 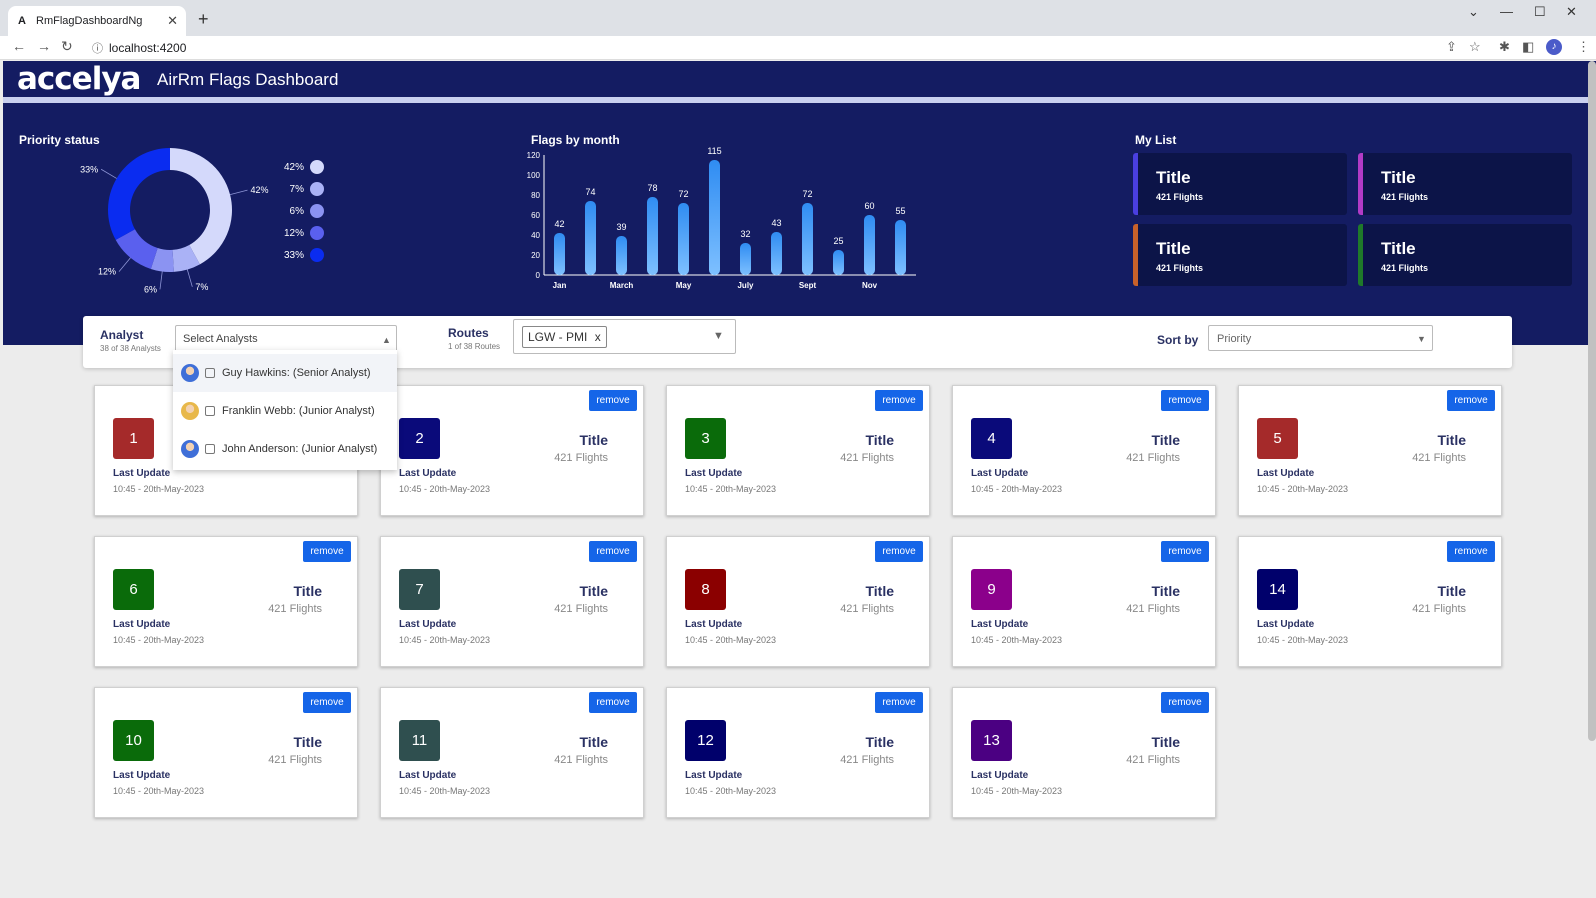 I want to click on tab-close-icon: ✕, so click(x=172, y=21).